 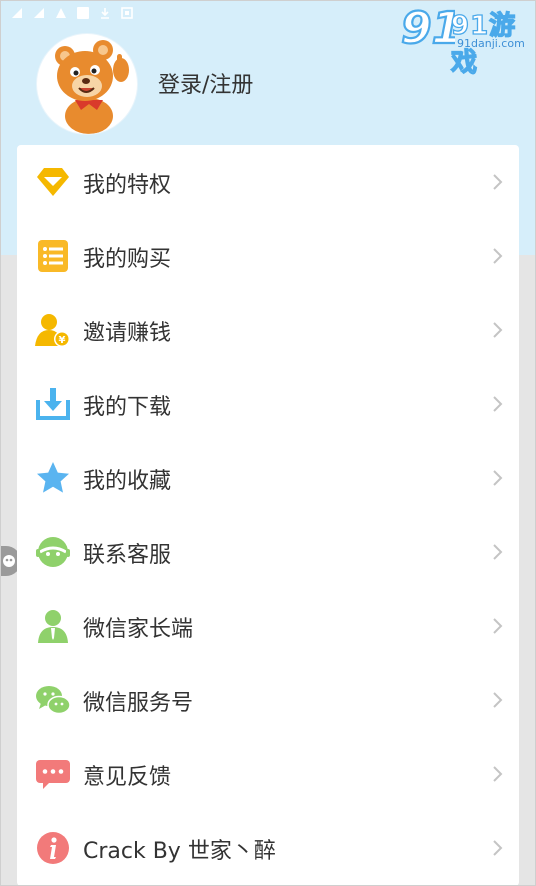 What do you see at coordinates (53, 404) in the screenshot?
I see `download-icon` at bounding box center [53, 404].